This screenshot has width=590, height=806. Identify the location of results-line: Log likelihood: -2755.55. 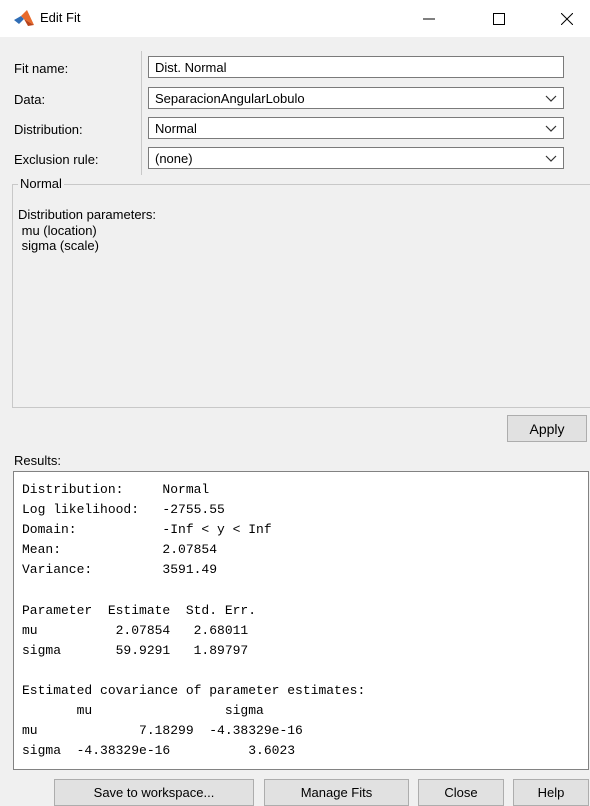
(123, 510).